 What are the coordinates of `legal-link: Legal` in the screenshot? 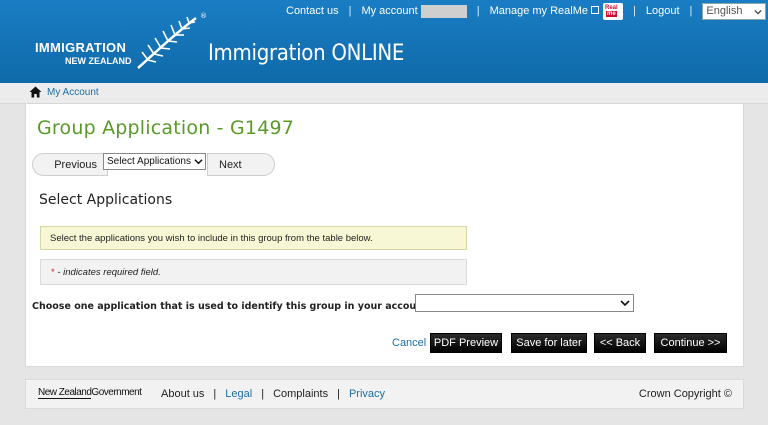 It's located at (238, 394).